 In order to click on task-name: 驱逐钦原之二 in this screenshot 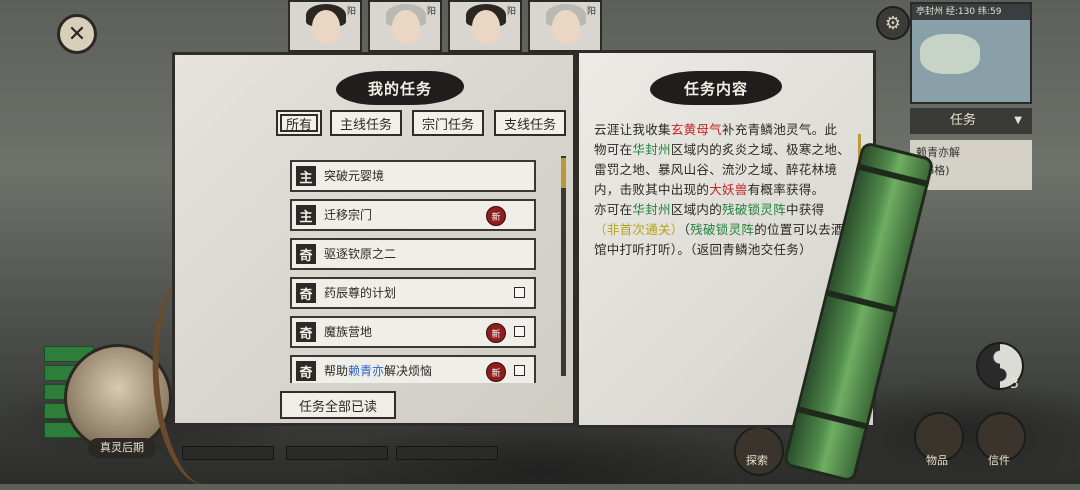, I will do `click(360, 254)`.